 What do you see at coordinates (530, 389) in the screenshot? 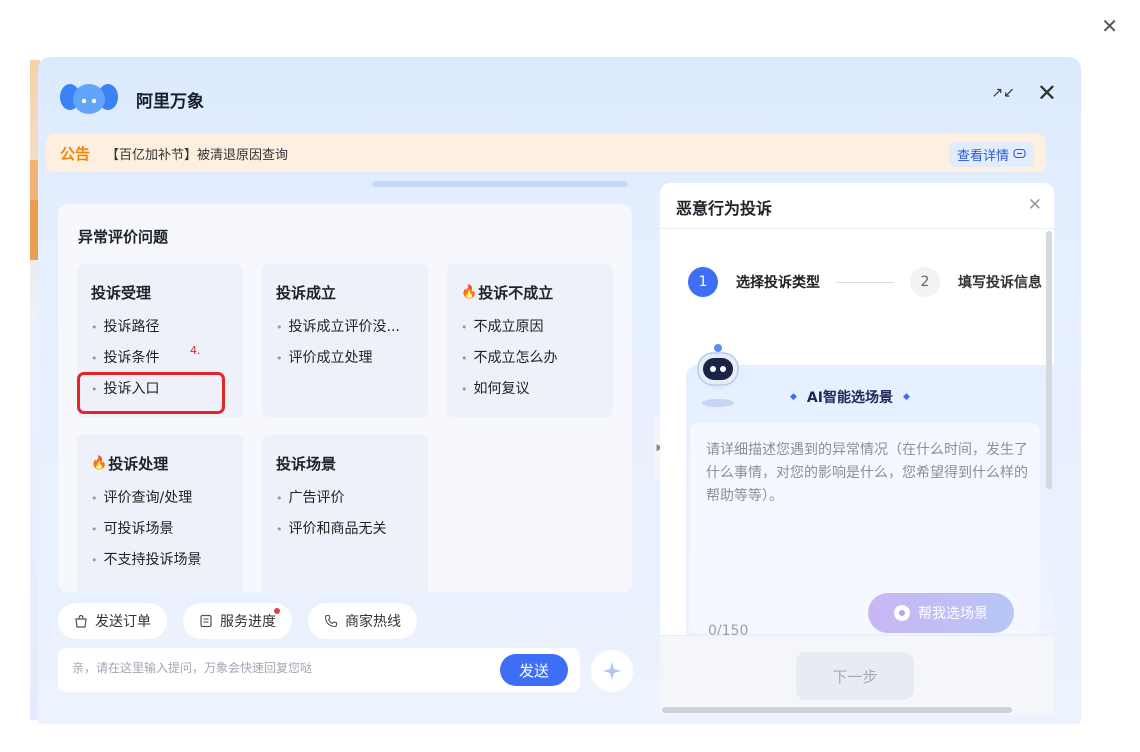
I see `faq-item: 如何复议` at bounding box center [530, 389].